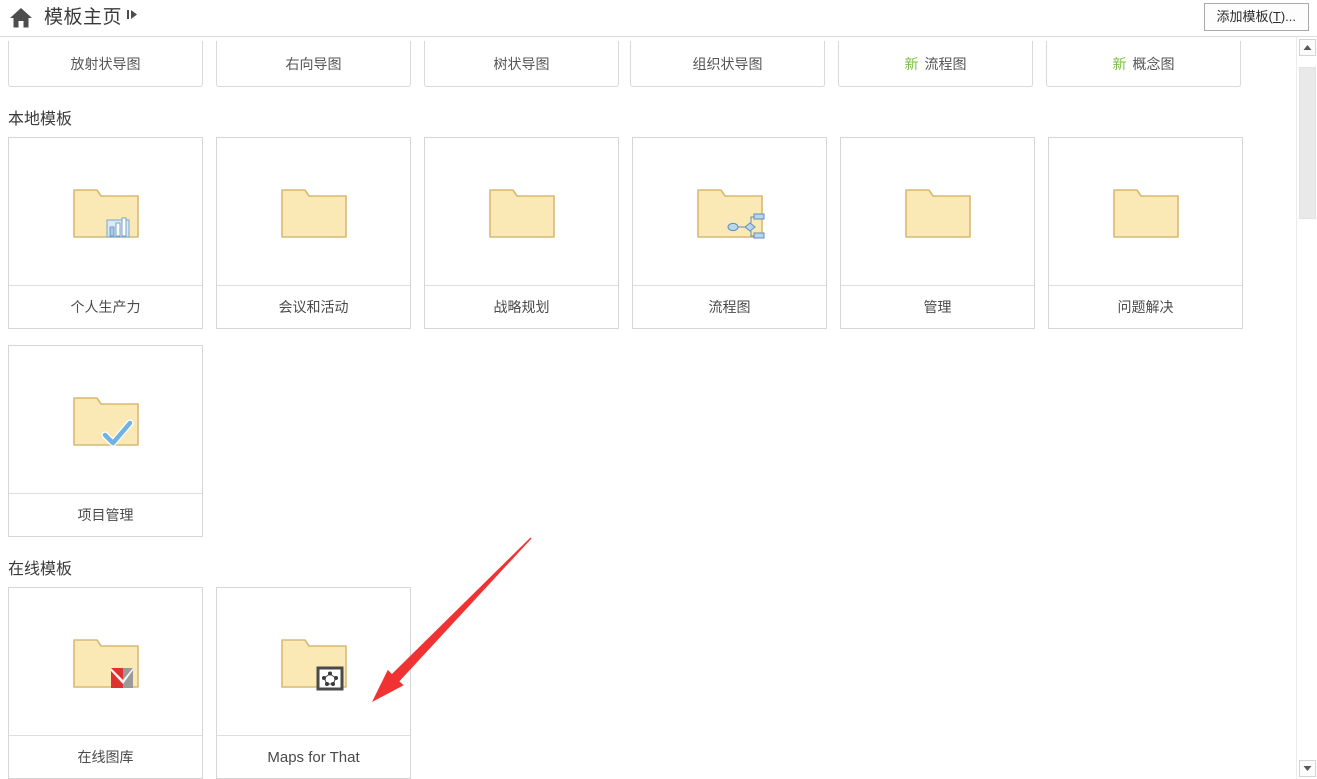  Describe the element at coordinates (313, 661) in the screenshot. I see `folder-maps-icon` at that location.